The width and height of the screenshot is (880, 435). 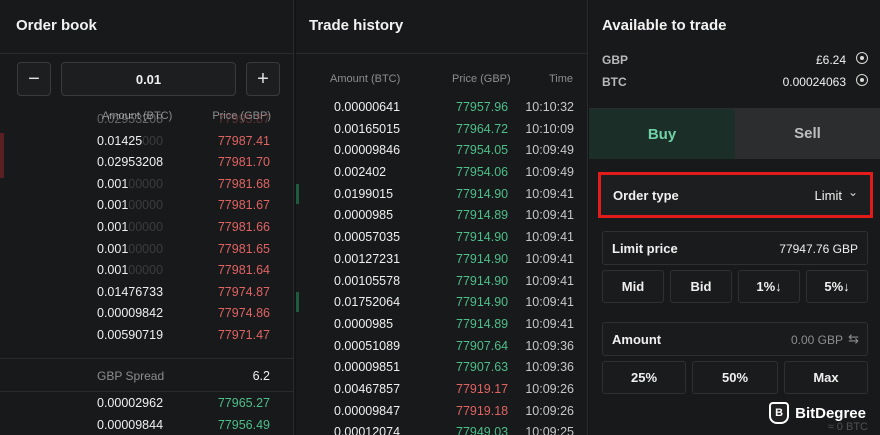 I want to click on ask-amount: 0.00590719, so click(x=130, y=334).